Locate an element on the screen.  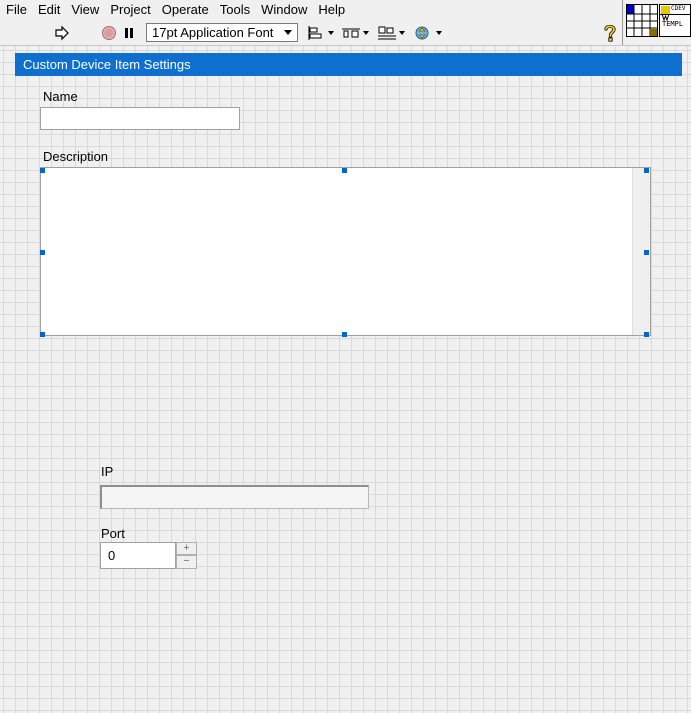
vi-icon-area: CDEV TEMPL is located at coordinates (656, 22).